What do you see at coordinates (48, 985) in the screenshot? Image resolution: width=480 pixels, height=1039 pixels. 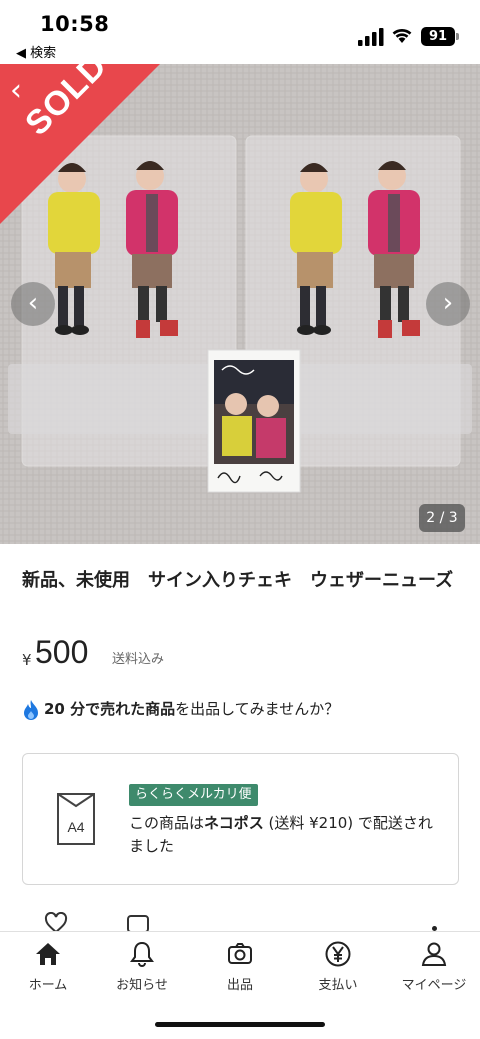 I see `nav-home-label: ホーム` at bounding box center [48, 985].